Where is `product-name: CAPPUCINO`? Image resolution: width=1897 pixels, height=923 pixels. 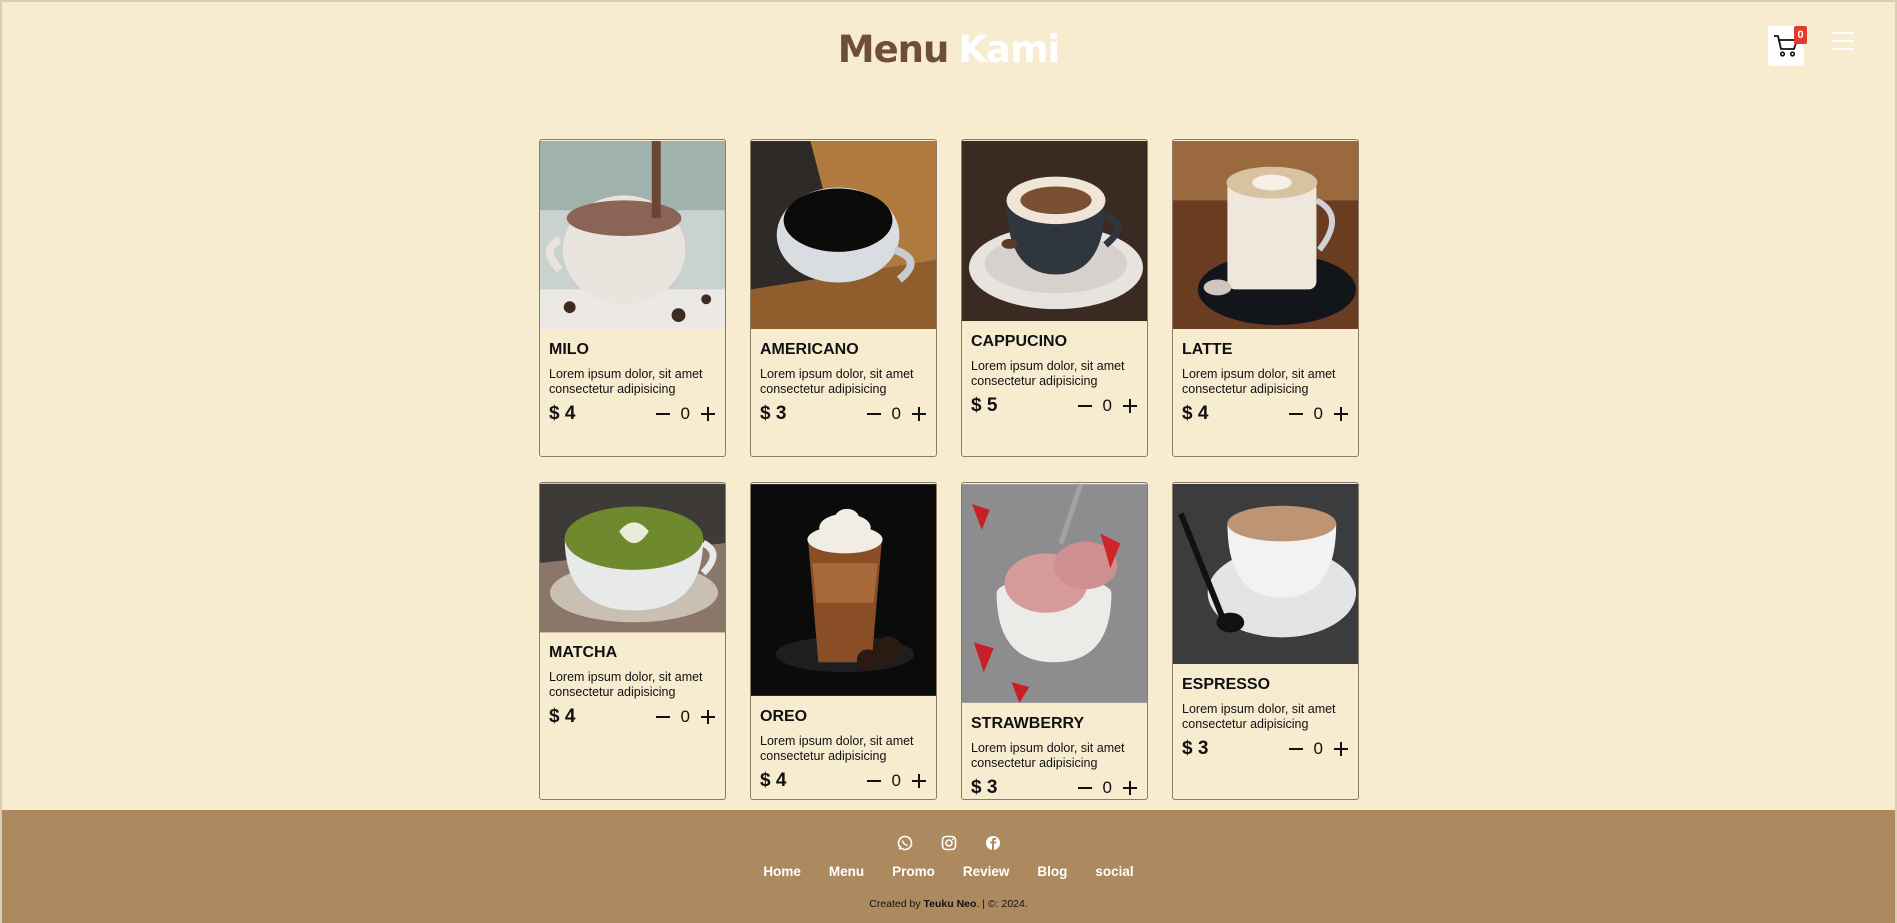 product-name: CAPPUCINO is located at coordinates (1019, 341).